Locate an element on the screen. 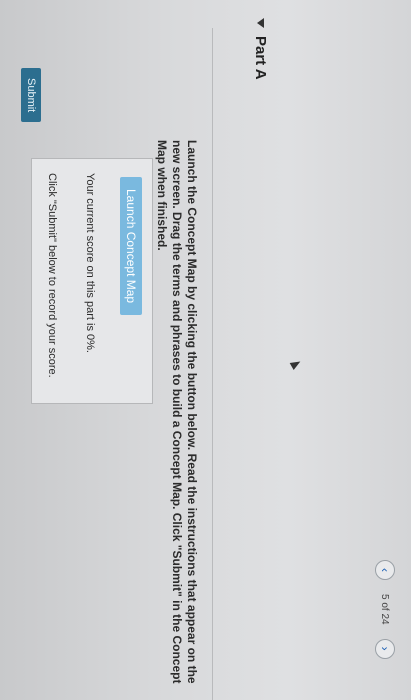  launch-concept-map-button: Launch Concept Map is located at coordinates (131, 246).